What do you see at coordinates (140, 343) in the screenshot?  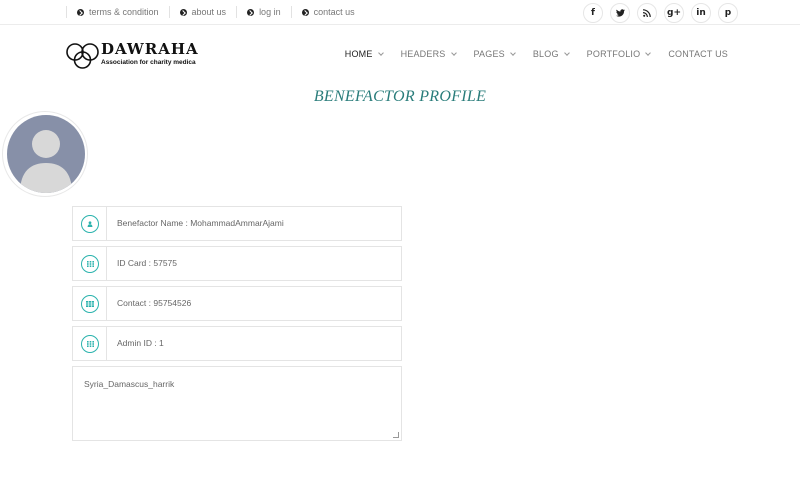 I see `admin-id-label: Admin ID : 1` at bounding box center [140, 343].